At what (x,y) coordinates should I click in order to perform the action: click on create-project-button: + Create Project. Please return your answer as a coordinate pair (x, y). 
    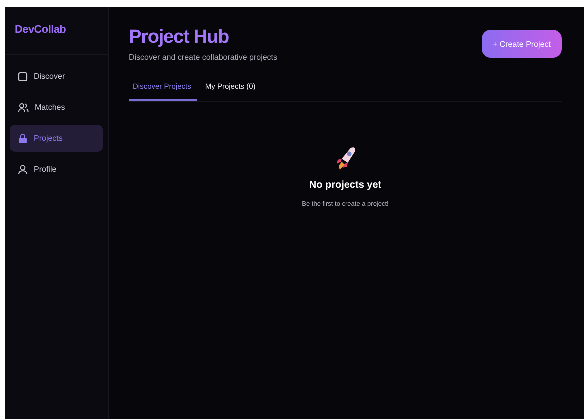
    Looking at the image, I should click on (522, 44).